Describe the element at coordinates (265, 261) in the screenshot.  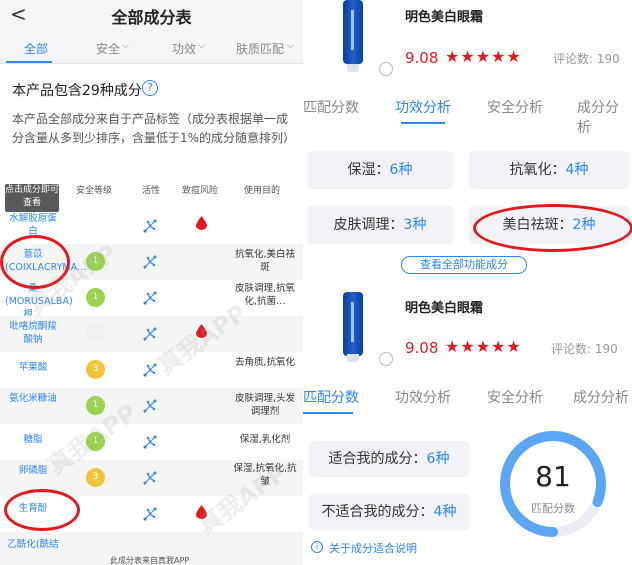
I see `ingredient-purpose: 抗氧化,美白祛斑` at that location.